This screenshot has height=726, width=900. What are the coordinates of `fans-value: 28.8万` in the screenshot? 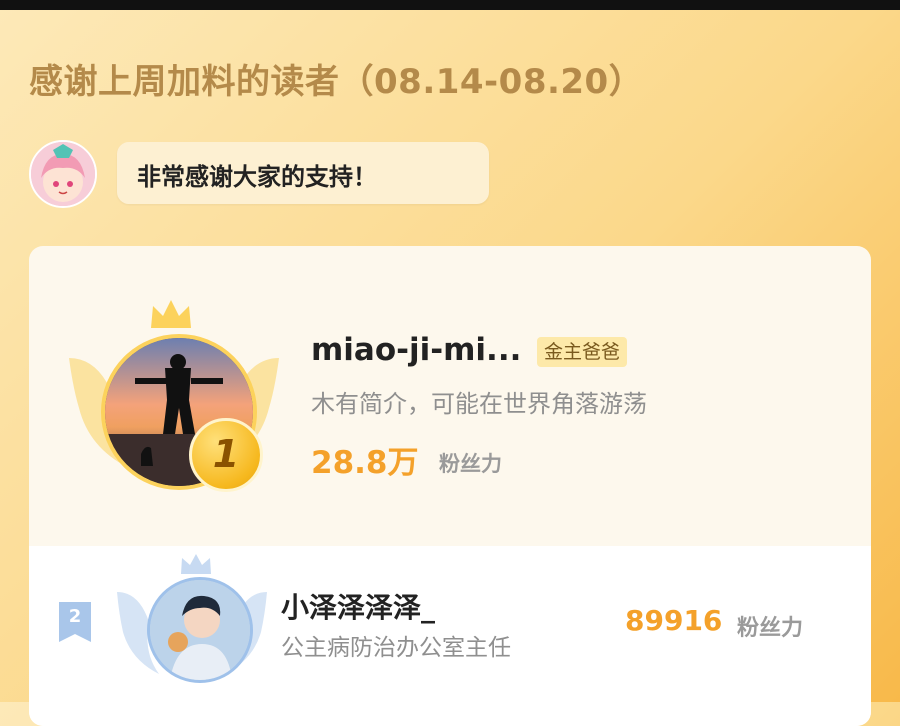 It's located at (365, 463).